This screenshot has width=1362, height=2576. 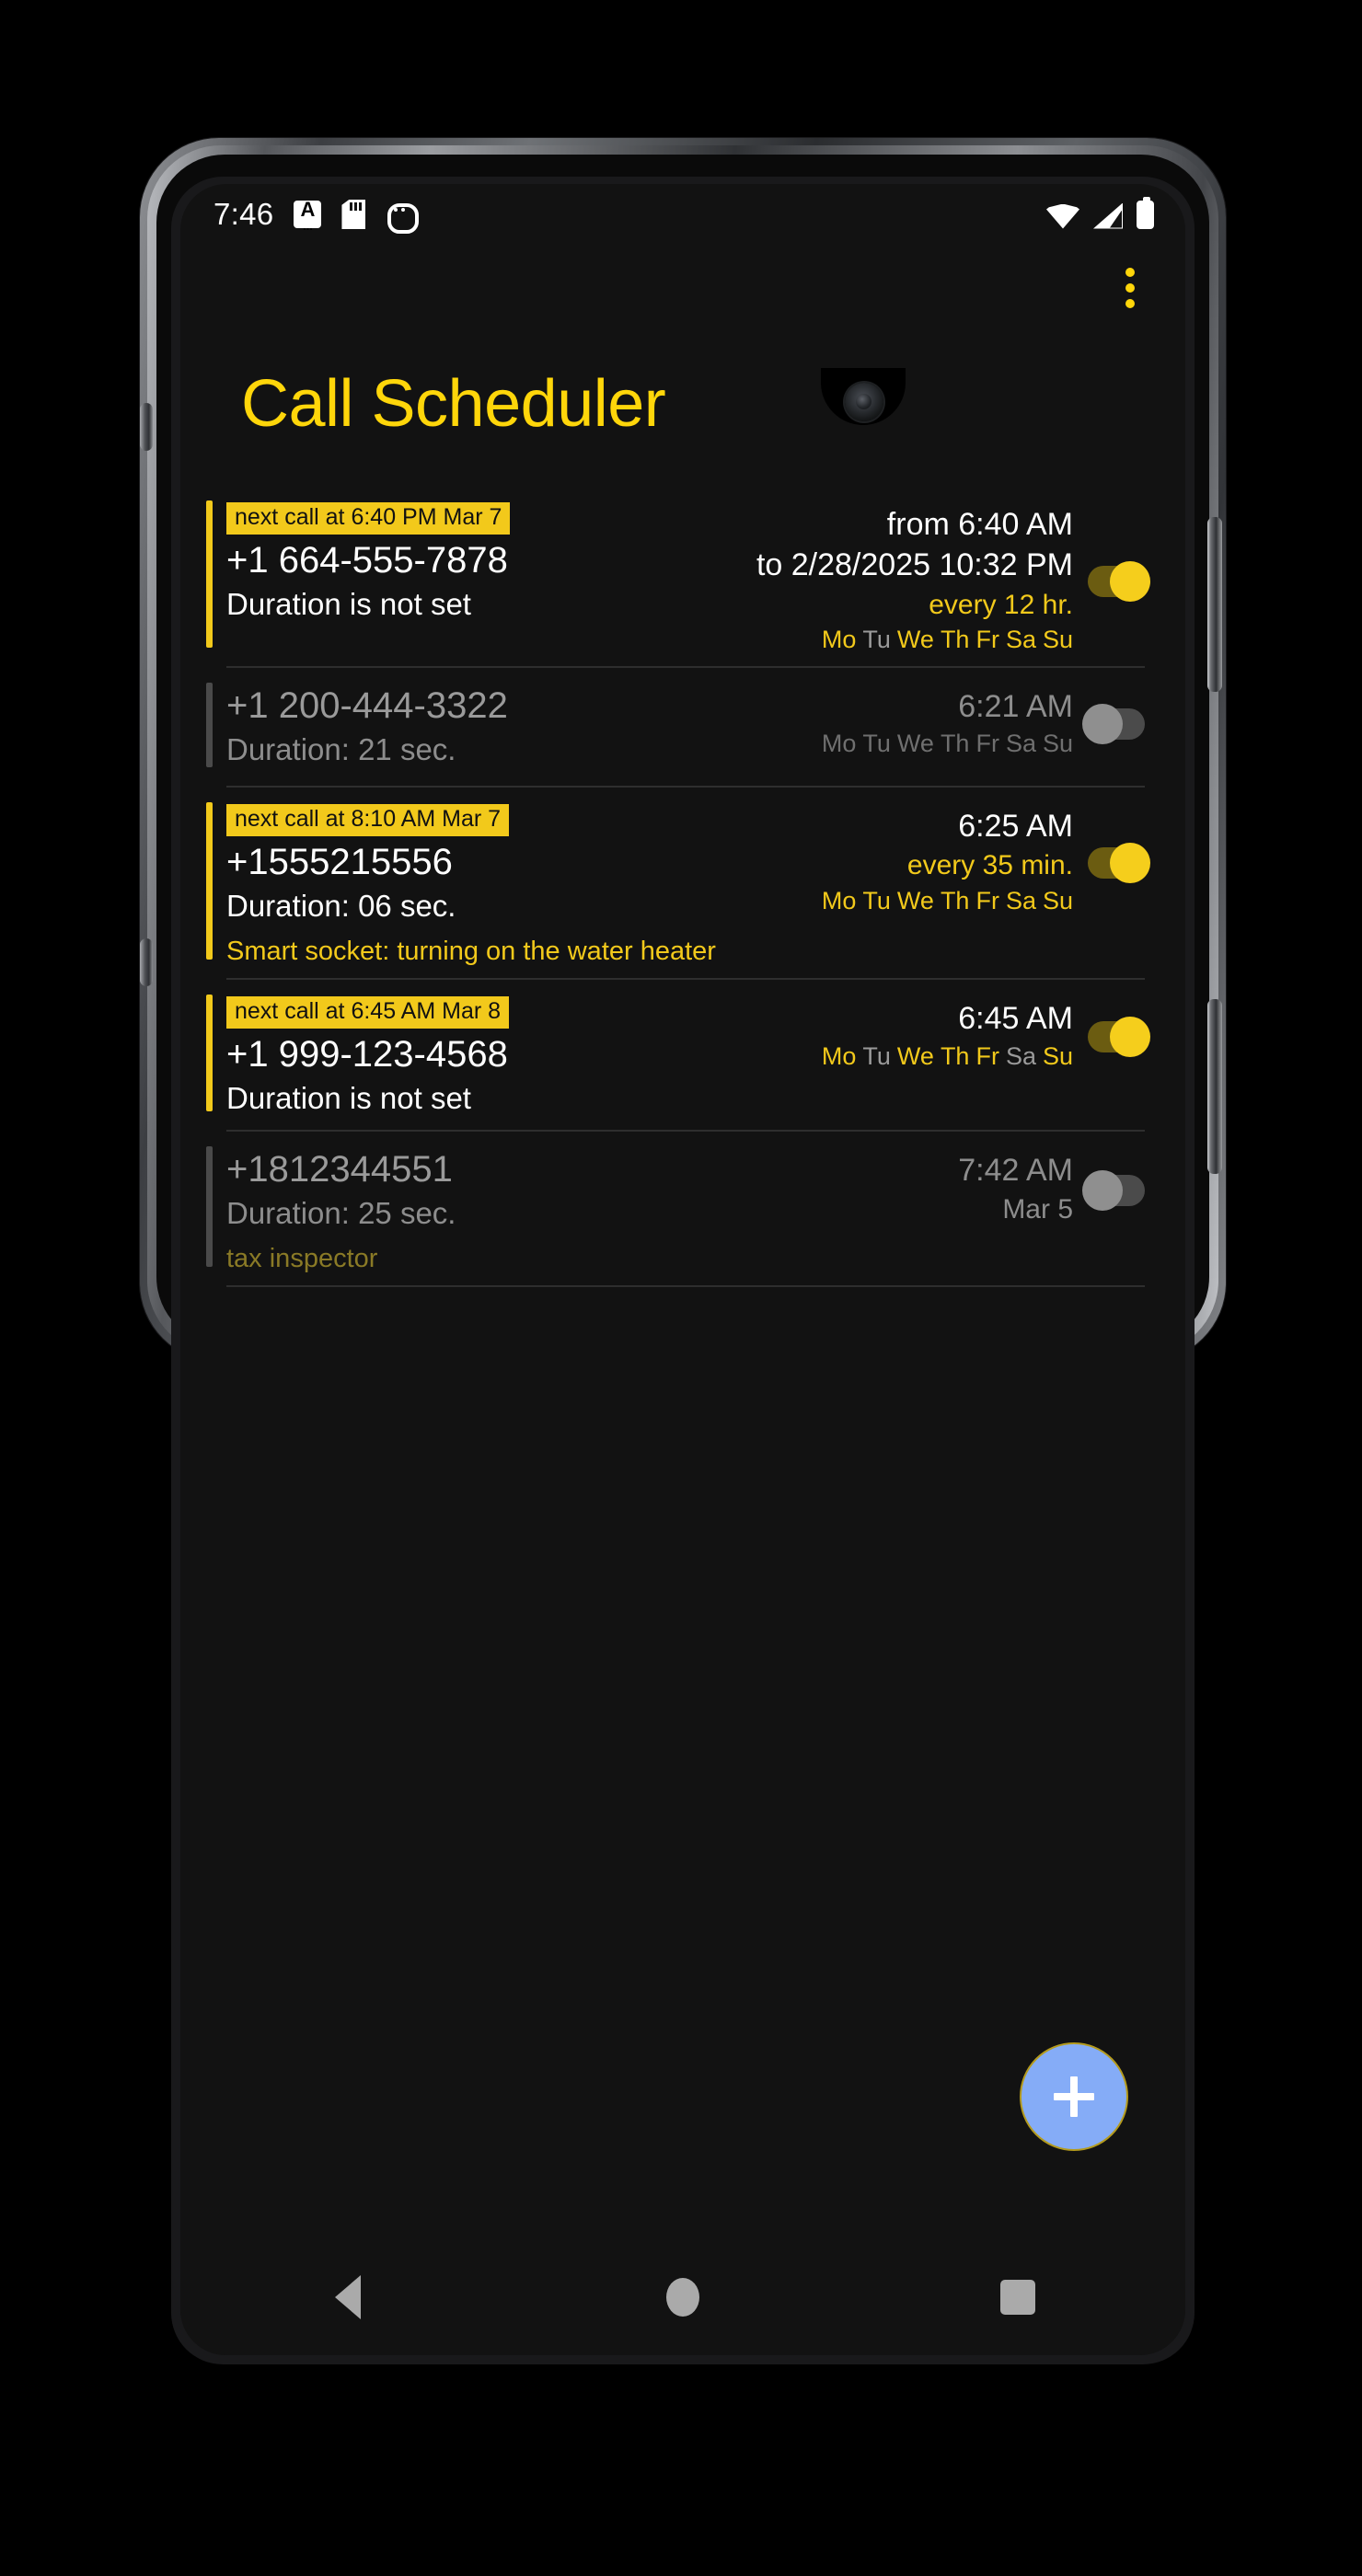 I want to click on plus-icon, so click(x=1074, y=2096).